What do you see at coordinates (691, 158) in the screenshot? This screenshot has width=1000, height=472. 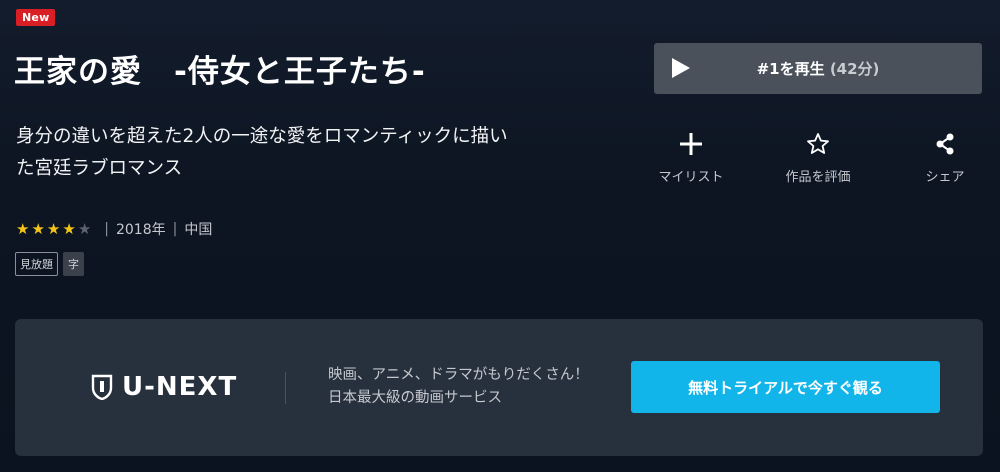 I see `mylist-button: マイリスト` at bounding box center [691, 158].